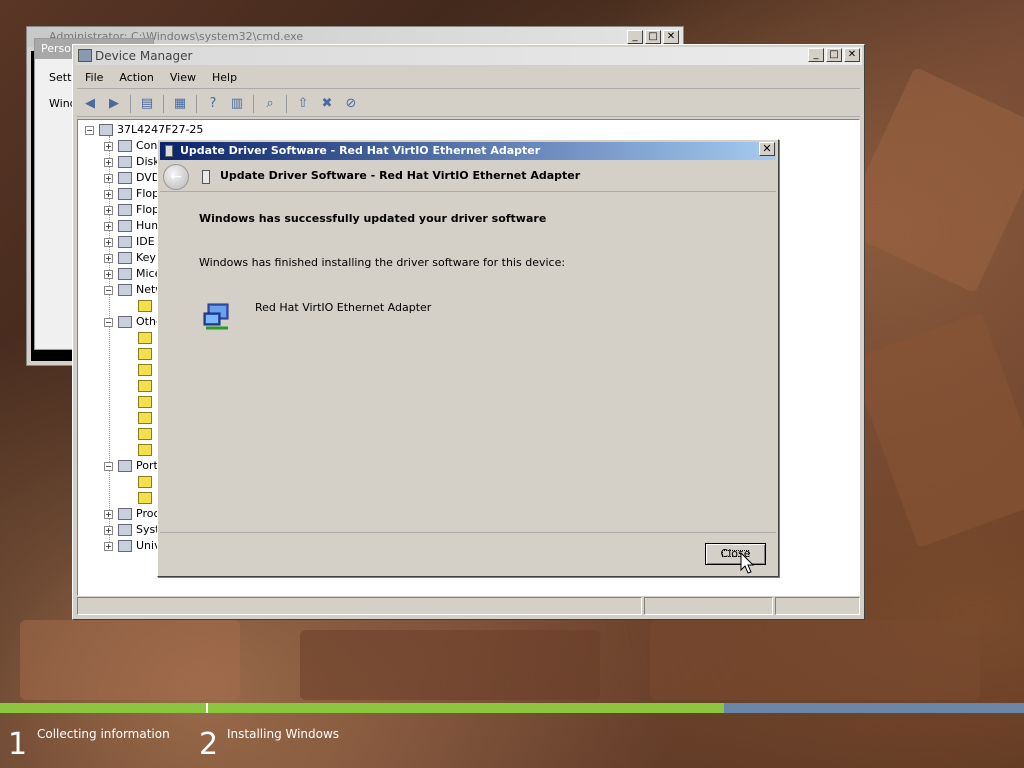 The width and height of the screenshot is (1024, 768). Describe the element at coordinates (146, 257) in the screenshot. I see `tree-category-label: Key` at that location.